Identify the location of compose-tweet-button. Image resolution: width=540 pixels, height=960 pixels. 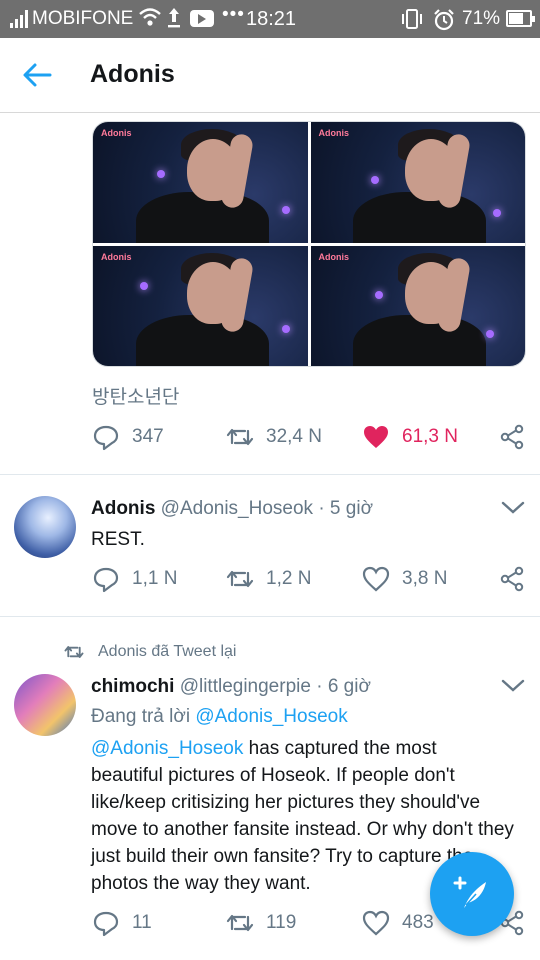
(472, 894).